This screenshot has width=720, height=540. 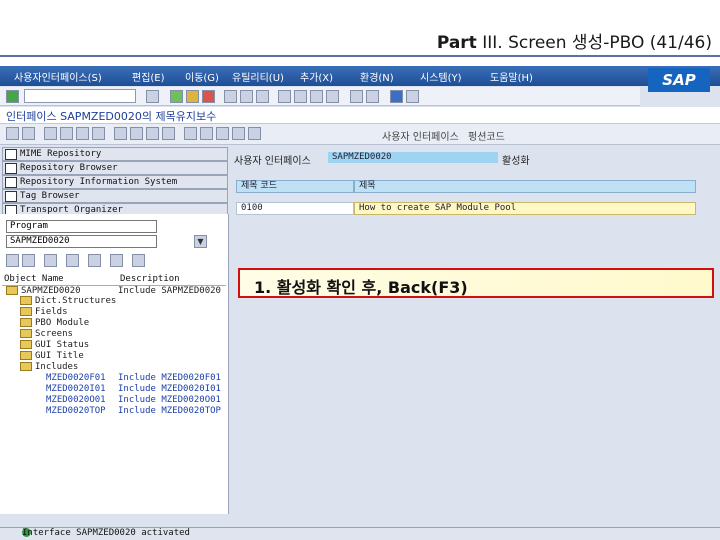 I want to click on new-session-icon, so click(x=356, y=96).